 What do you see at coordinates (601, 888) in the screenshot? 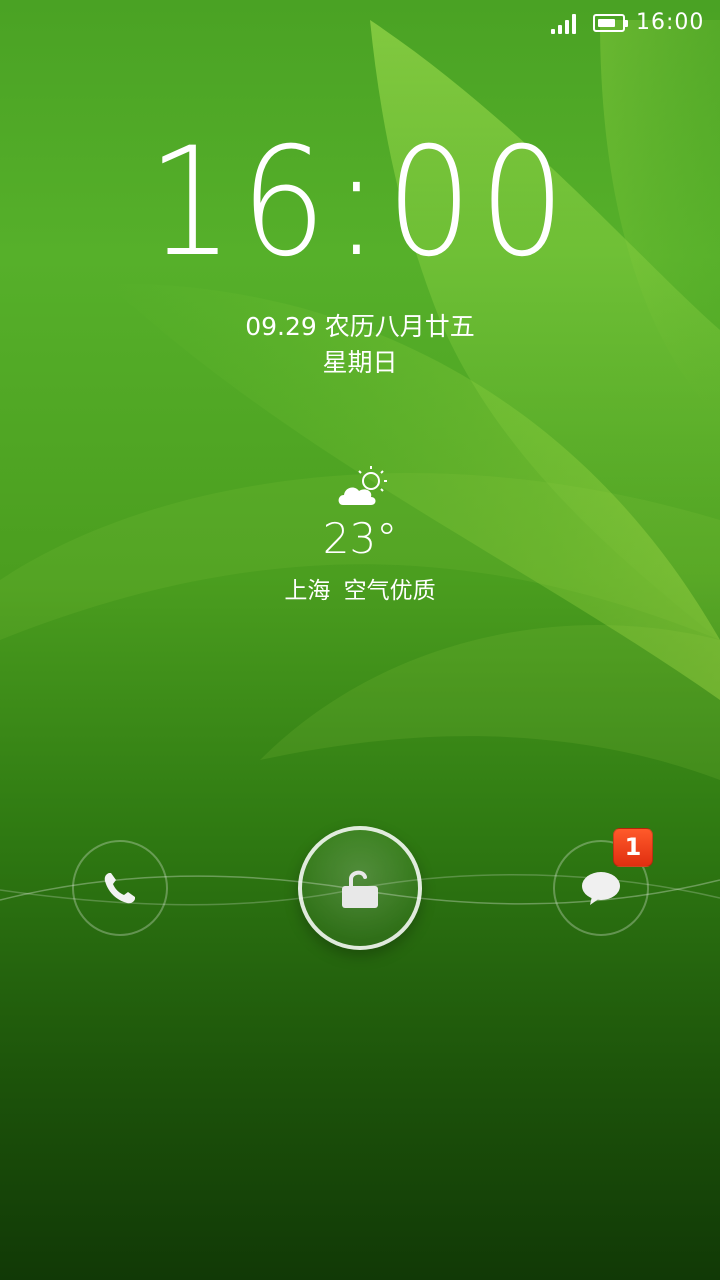
I see `message-icon` at bounding box center [601, 888].